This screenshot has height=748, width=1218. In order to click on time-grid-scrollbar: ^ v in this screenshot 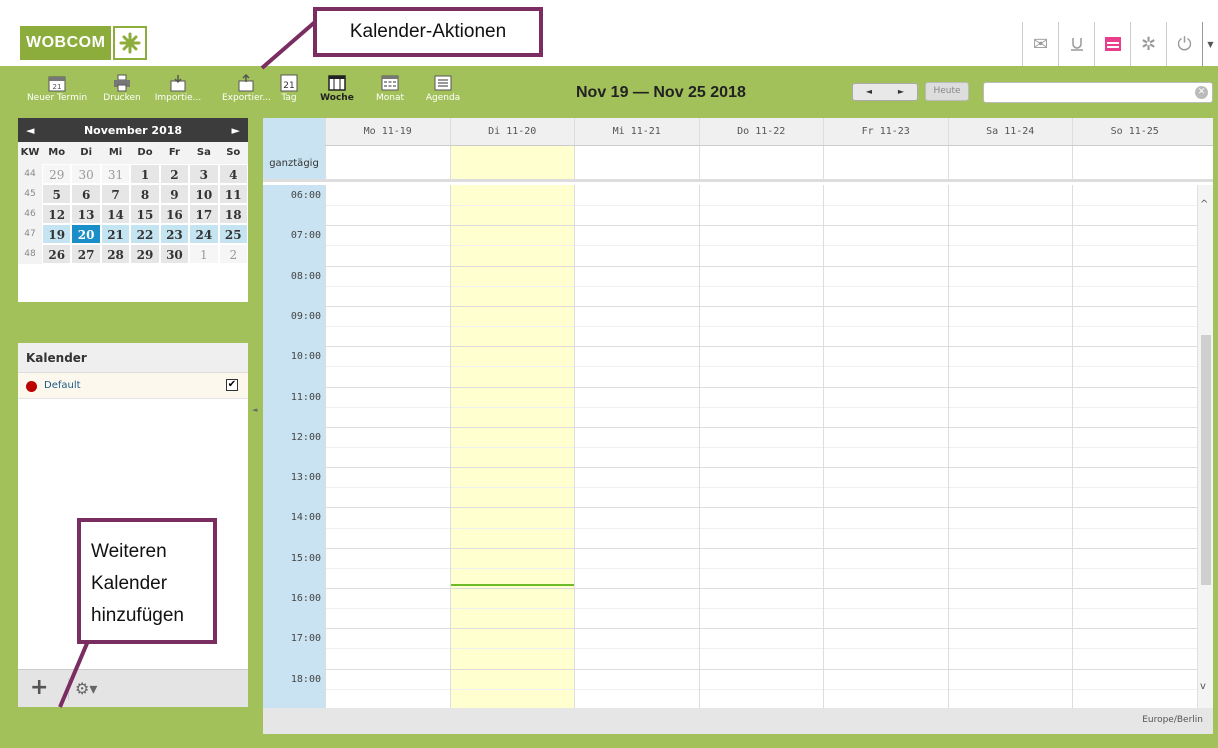, I will do `click(1205, 446)`.